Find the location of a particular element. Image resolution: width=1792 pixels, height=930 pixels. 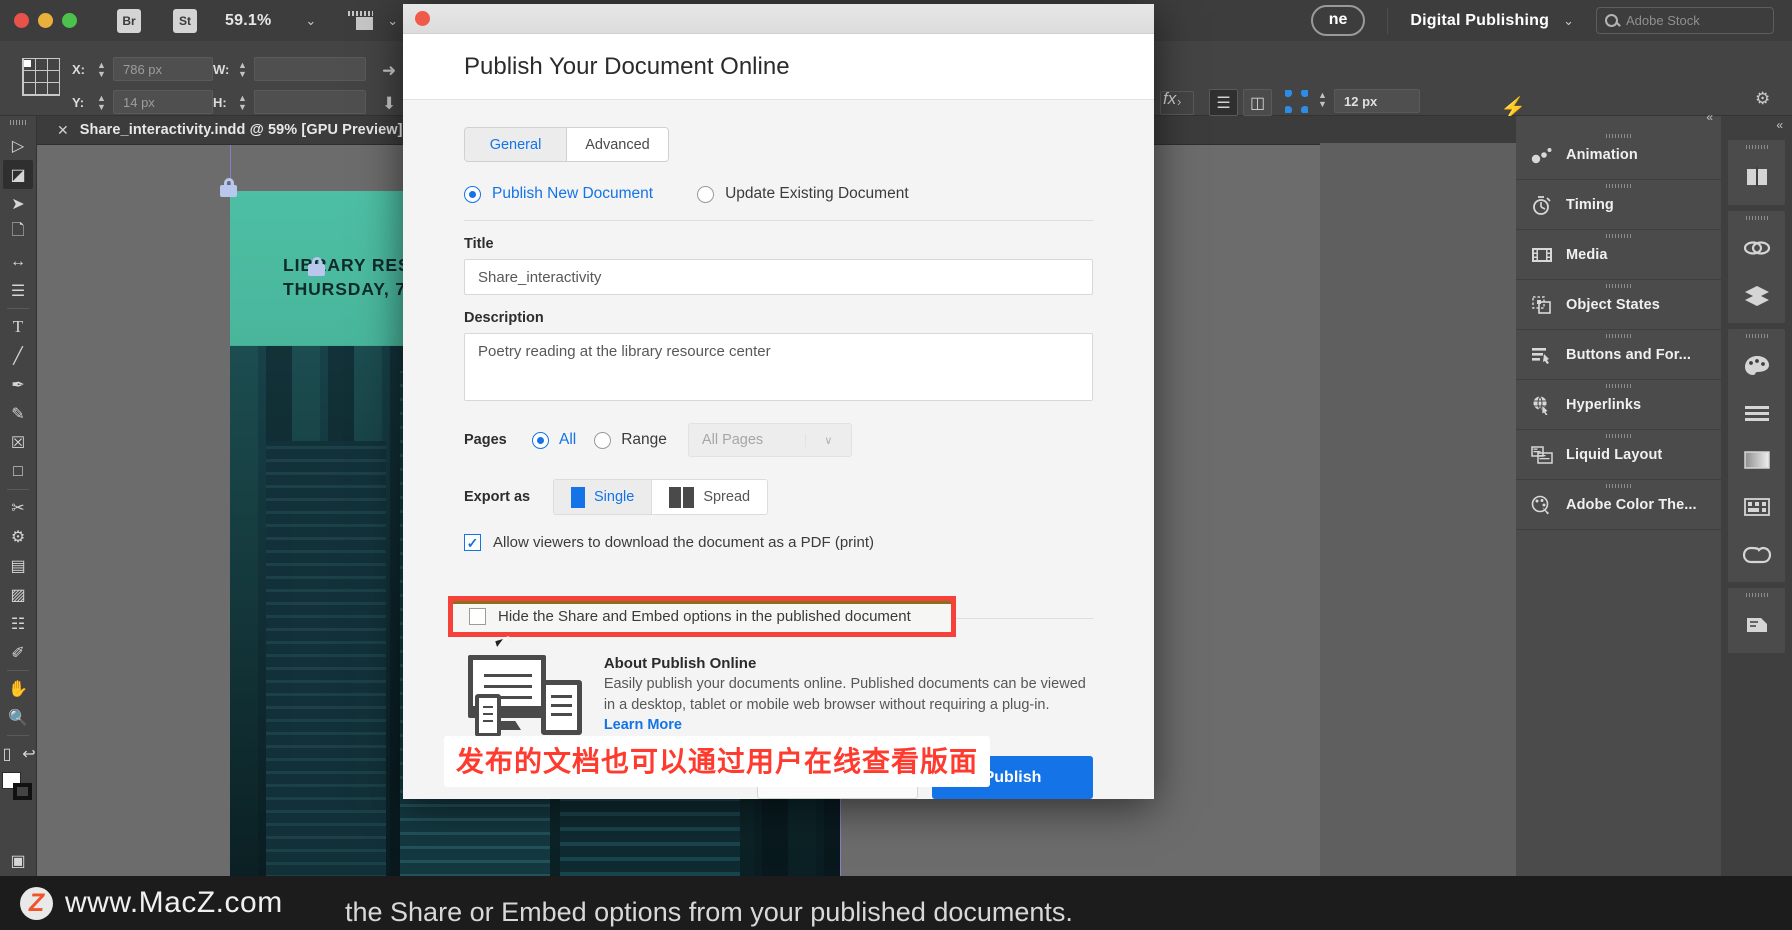

zoom-dropdown-chevron-icon: ⌄ is located at coordinates (310, 21).